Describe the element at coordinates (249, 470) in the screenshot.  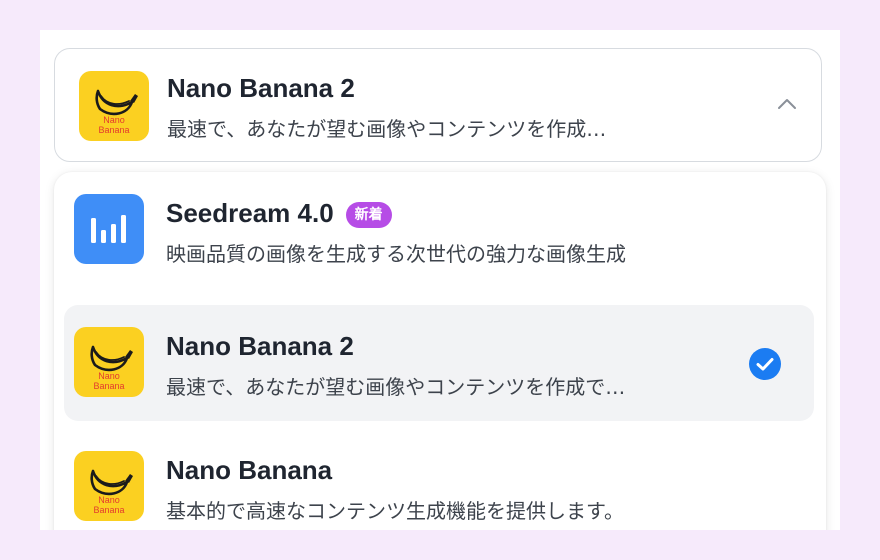
I see `option-title: Nano Banana` at that location.